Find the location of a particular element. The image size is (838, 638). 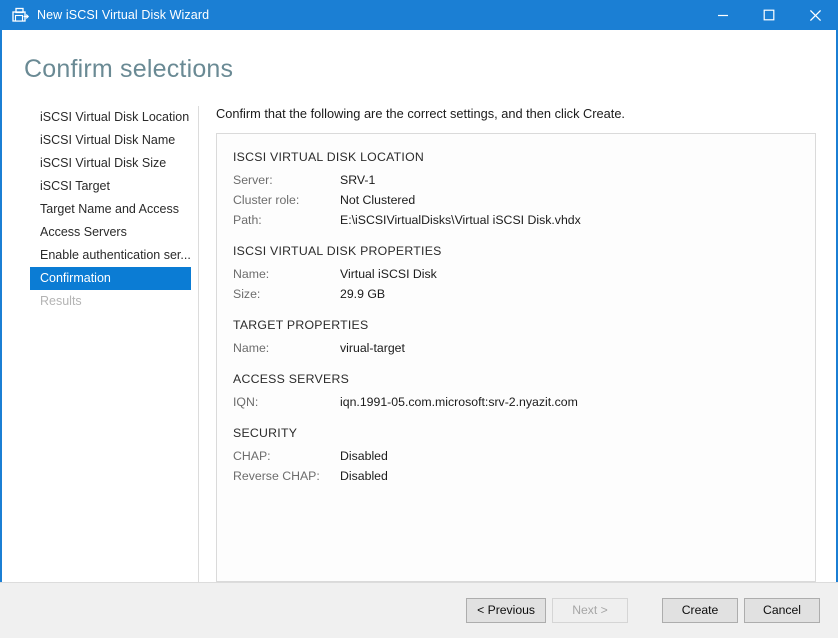

minimize-button is located at coordinates (723, 15).